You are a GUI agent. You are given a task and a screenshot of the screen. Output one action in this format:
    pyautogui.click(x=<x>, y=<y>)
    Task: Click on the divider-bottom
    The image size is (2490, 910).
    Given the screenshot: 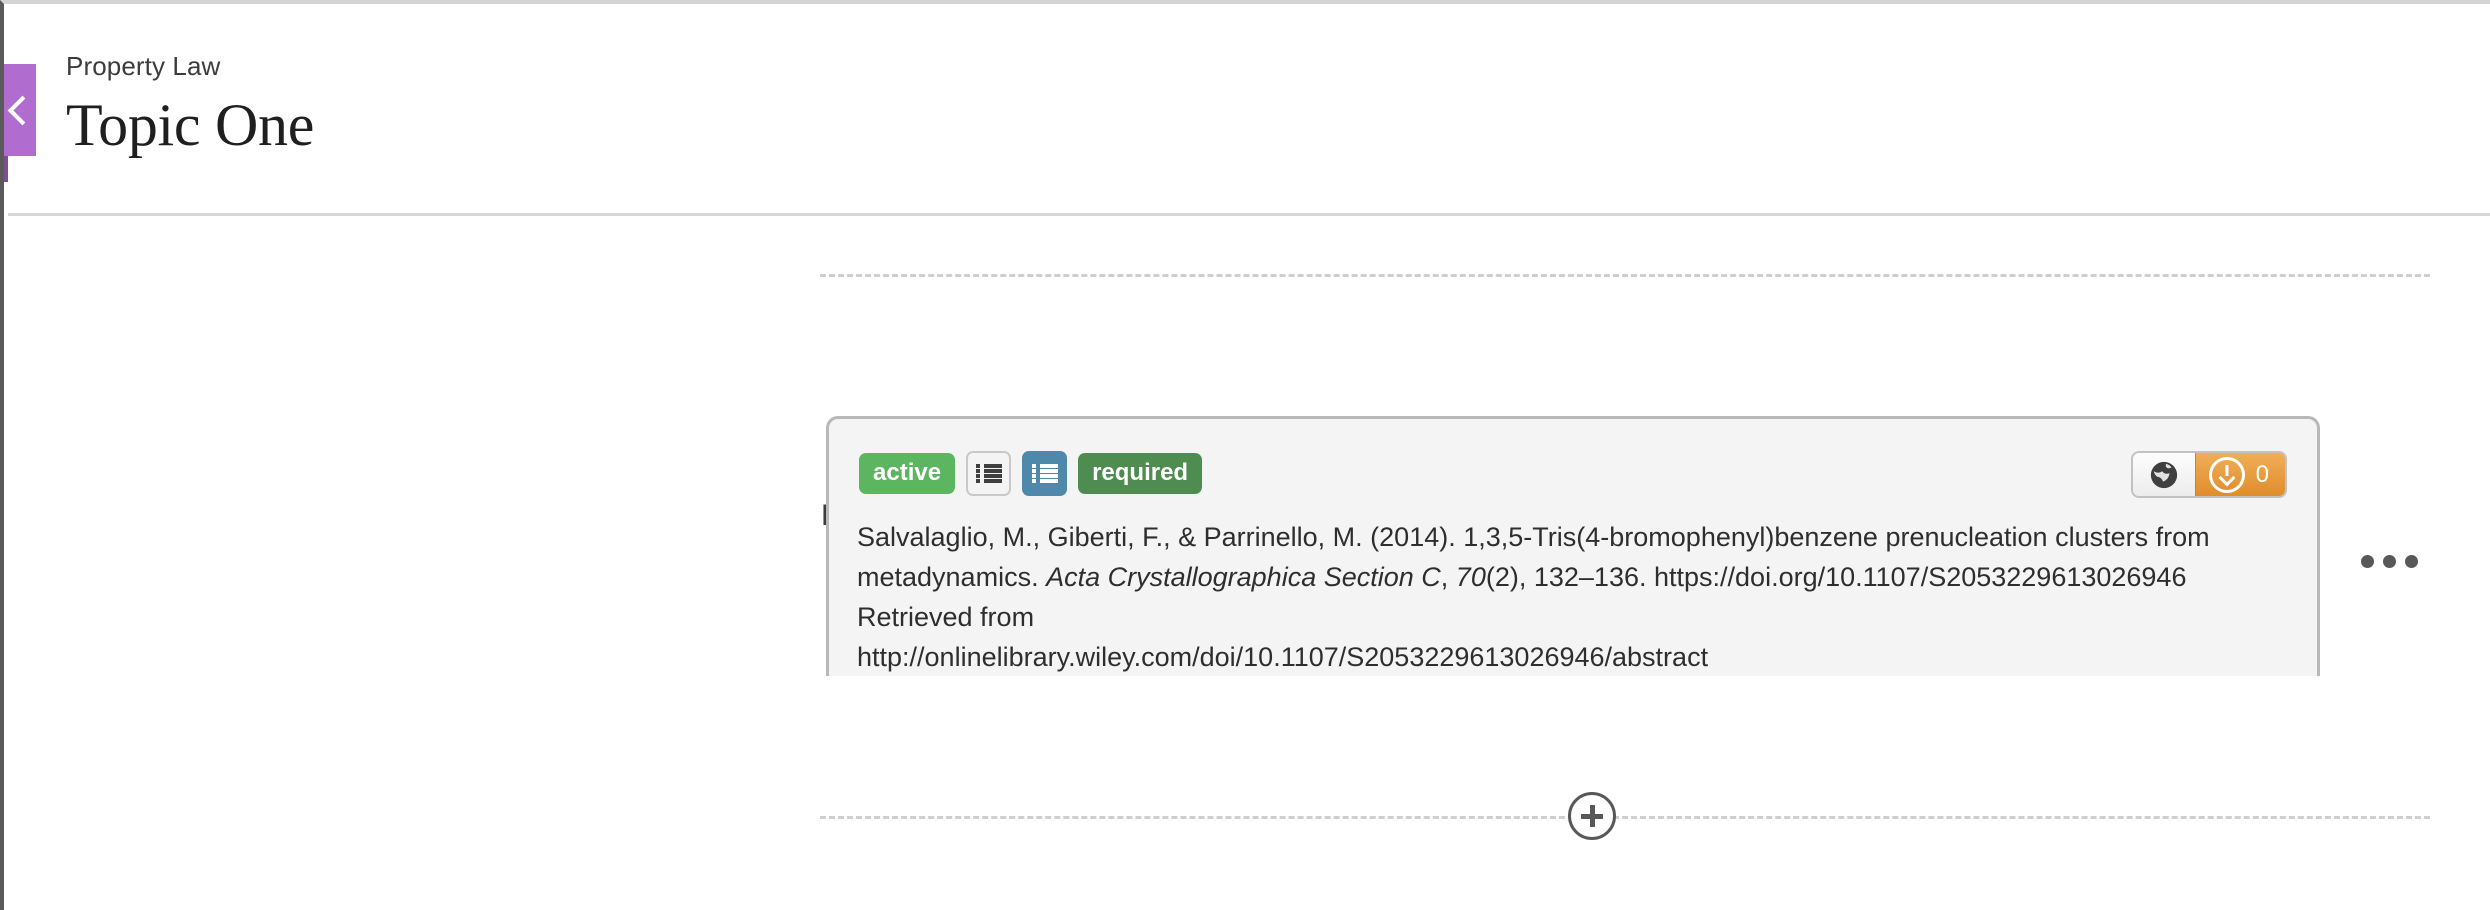 What is the action you would take?
    pyautogui.click(x=1625, y=817)
    